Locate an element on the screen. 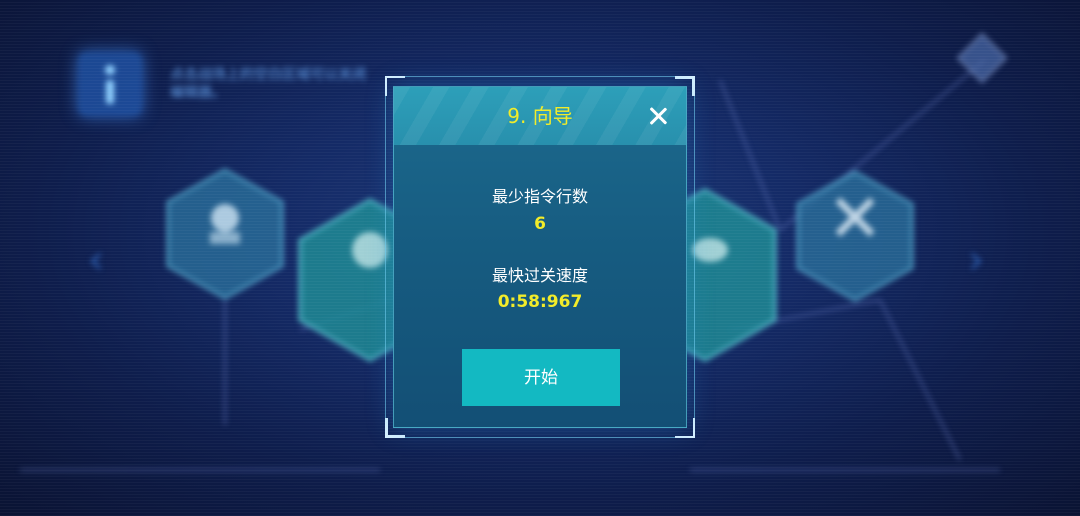  chevron-right-icon: › is located at coordinates (976, 260).